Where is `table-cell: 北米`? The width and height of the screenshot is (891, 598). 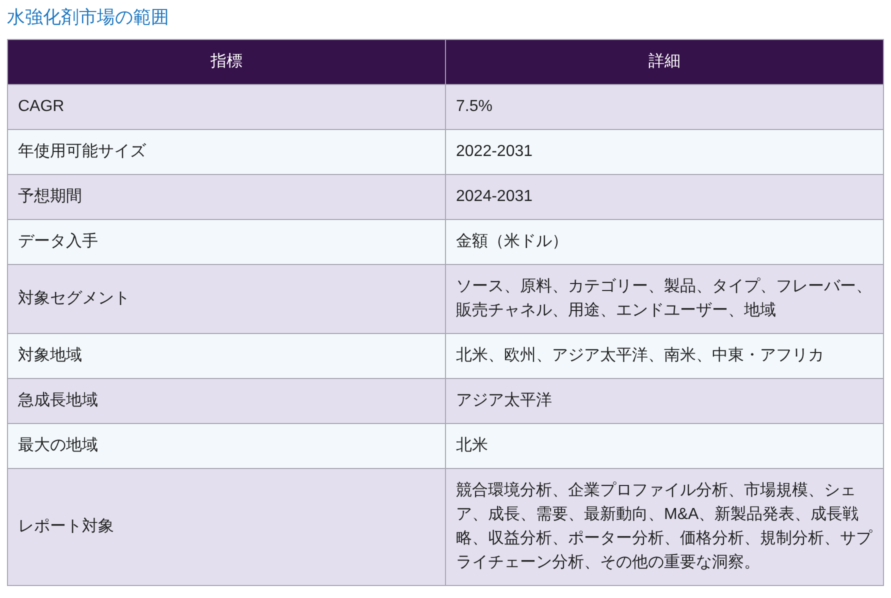
table-cell: 北米 is located at coordinates (665, 446).